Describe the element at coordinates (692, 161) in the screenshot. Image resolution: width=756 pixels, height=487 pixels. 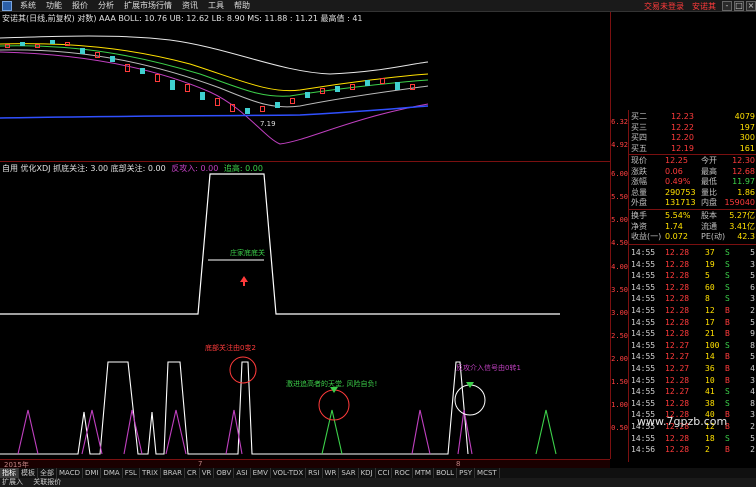
I see `stat-row: 现价 12.25 今开 12.30` at that location.